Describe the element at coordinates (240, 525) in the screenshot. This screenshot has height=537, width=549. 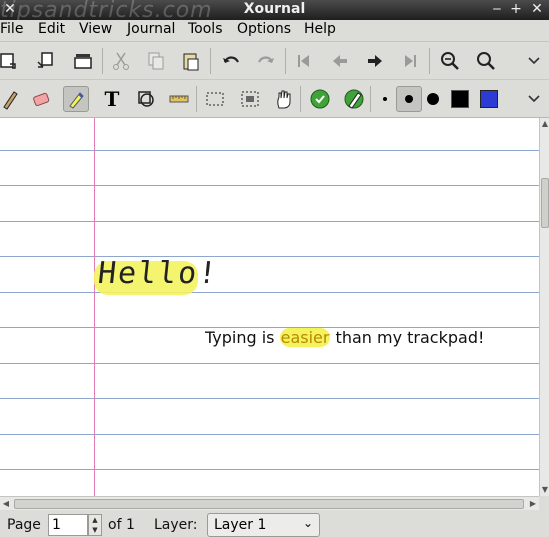
I see `layer-select-value: Layer 1` at that location.